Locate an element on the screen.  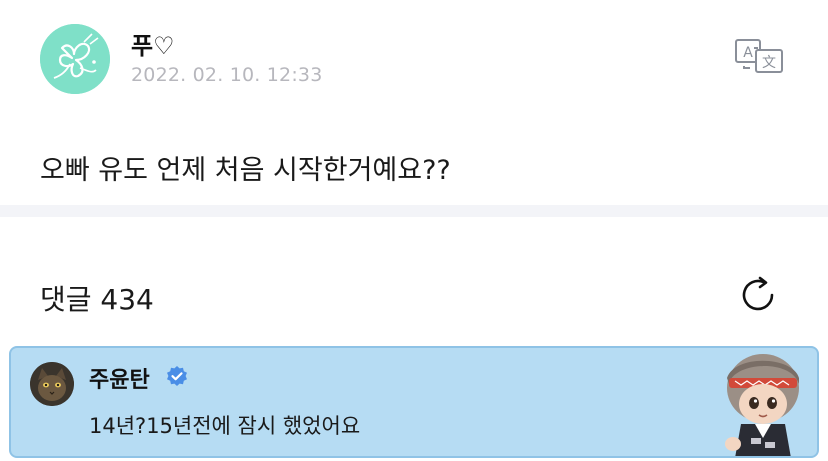
chibi-character-icon is located at coordinates (762, 405).